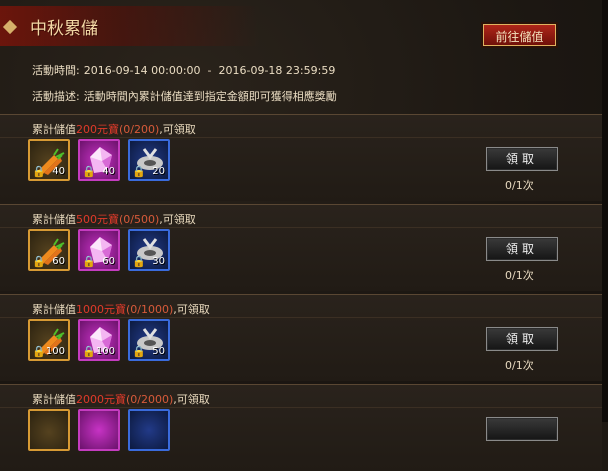 This screenshot has width=608, height=471. Describe the element at coordinates (149, 160) in the screenshot. I see `wheel-item-slot: 🔒 20` at that location.